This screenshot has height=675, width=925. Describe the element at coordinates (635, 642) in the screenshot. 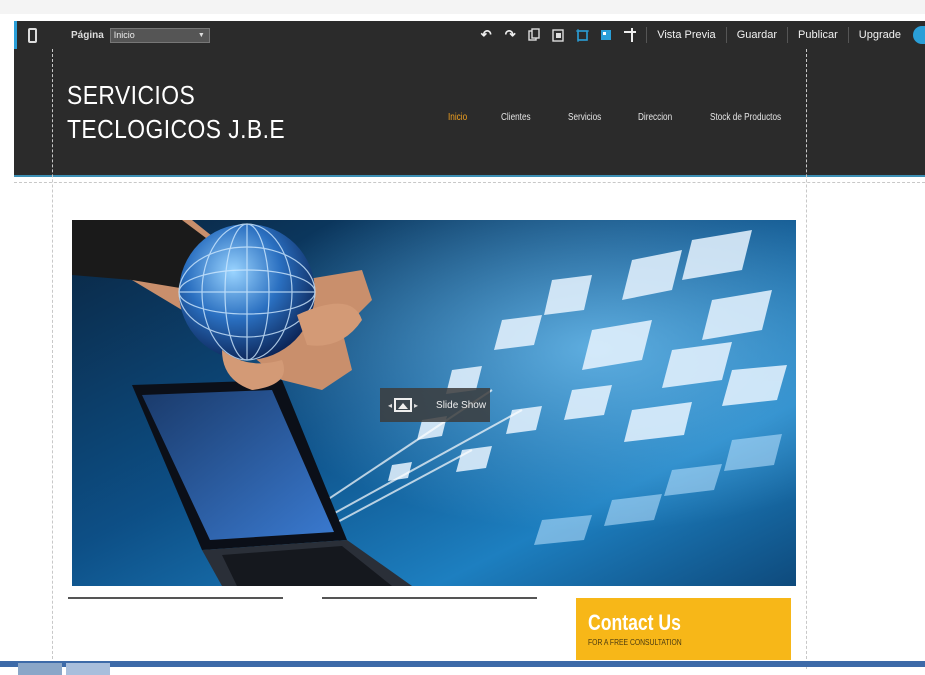

I see `contact-subtitle: FOR A FREE CONSULTATION` at that location.